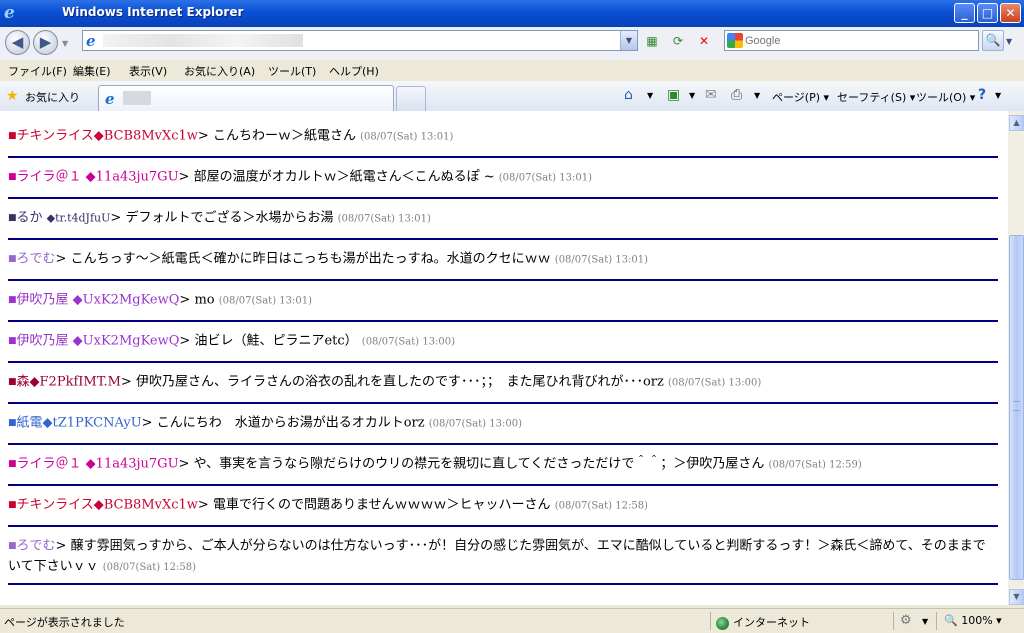  I want to click on vertical-scrollbar: ▲ ▼, so click(1016, 358).